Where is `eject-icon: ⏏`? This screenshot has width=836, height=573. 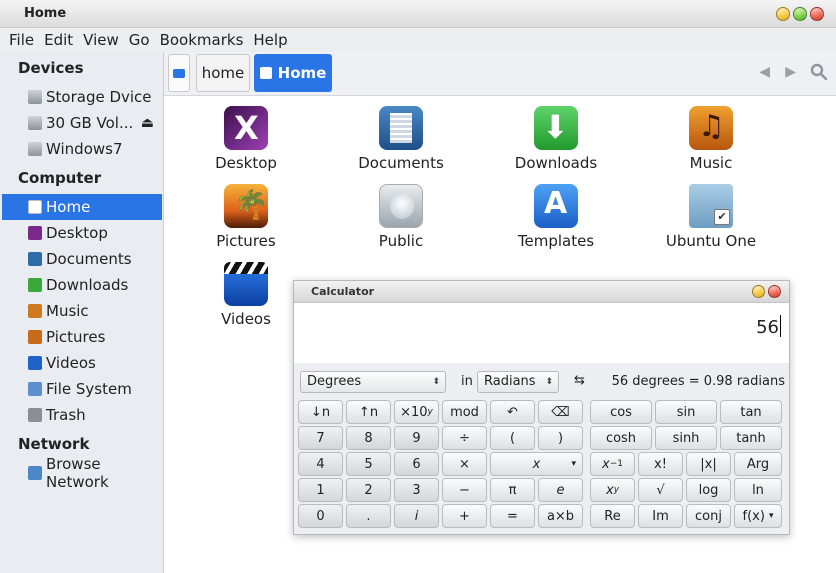 eject-icon: ⏏ is located at coordinates (147, 123).